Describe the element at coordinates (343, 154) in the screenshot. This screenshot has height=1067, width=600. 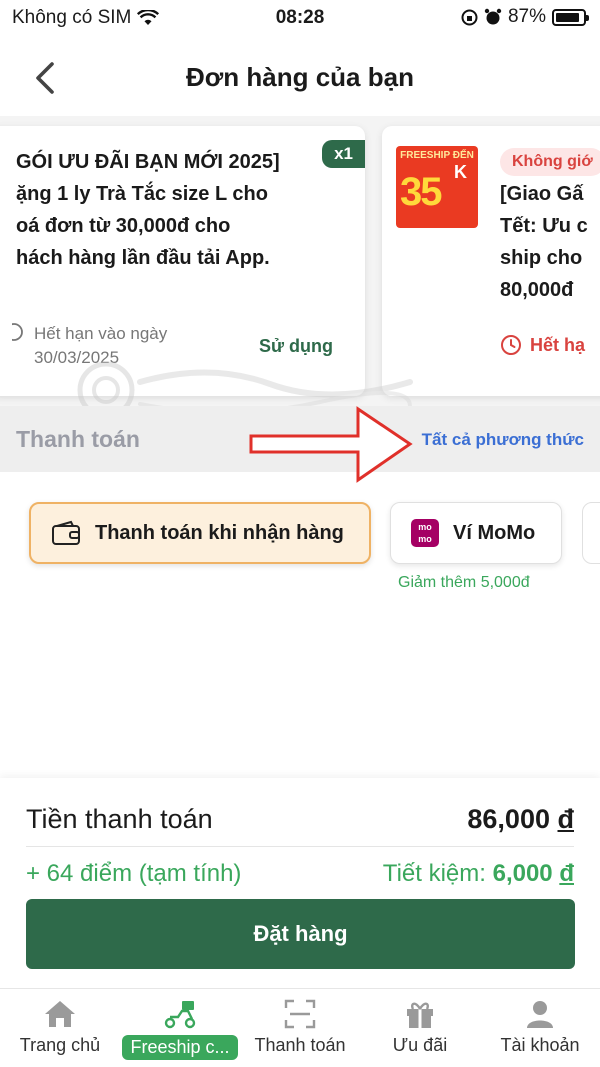
I see `quantity-badge: x1` at that location.